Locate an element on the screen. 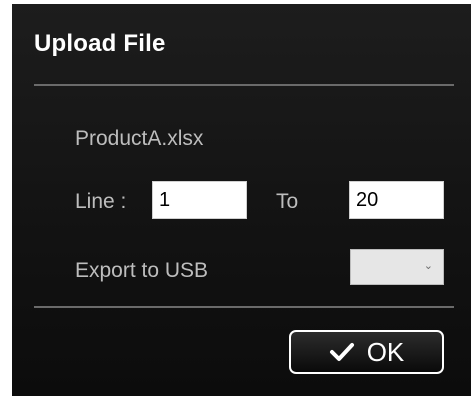 This screenshot has width=471, height=396. ok-button: OK is located at coordinates (366, 352).